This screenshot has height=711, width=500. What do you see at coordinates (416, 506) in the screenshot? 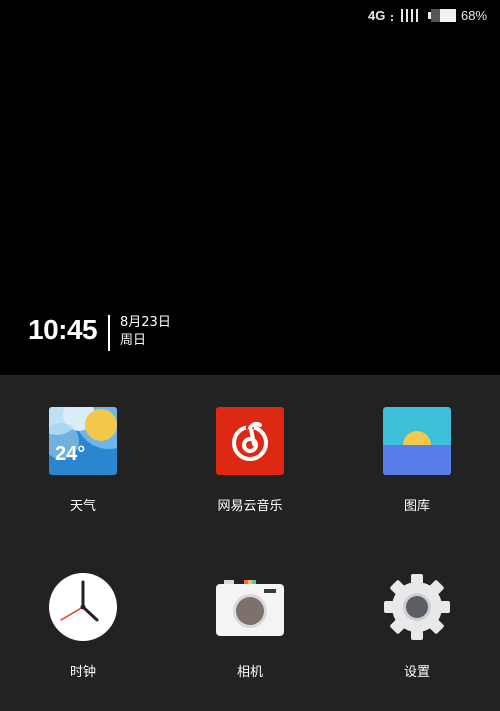
I see `app-label-gallery: 图库` at bounding box center [416, 506].